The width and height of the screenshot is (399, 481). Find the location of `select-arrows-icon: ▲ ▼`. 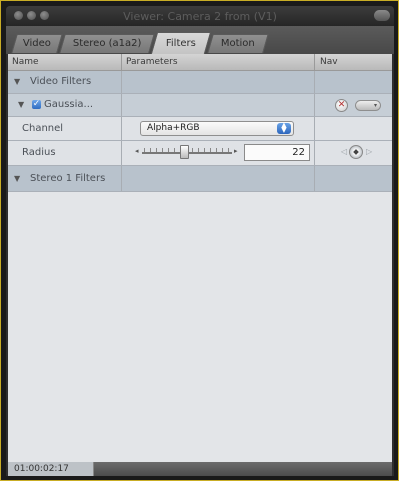

select-arrows-icon: ▲ ▼ is located at coordinates (284, 128).